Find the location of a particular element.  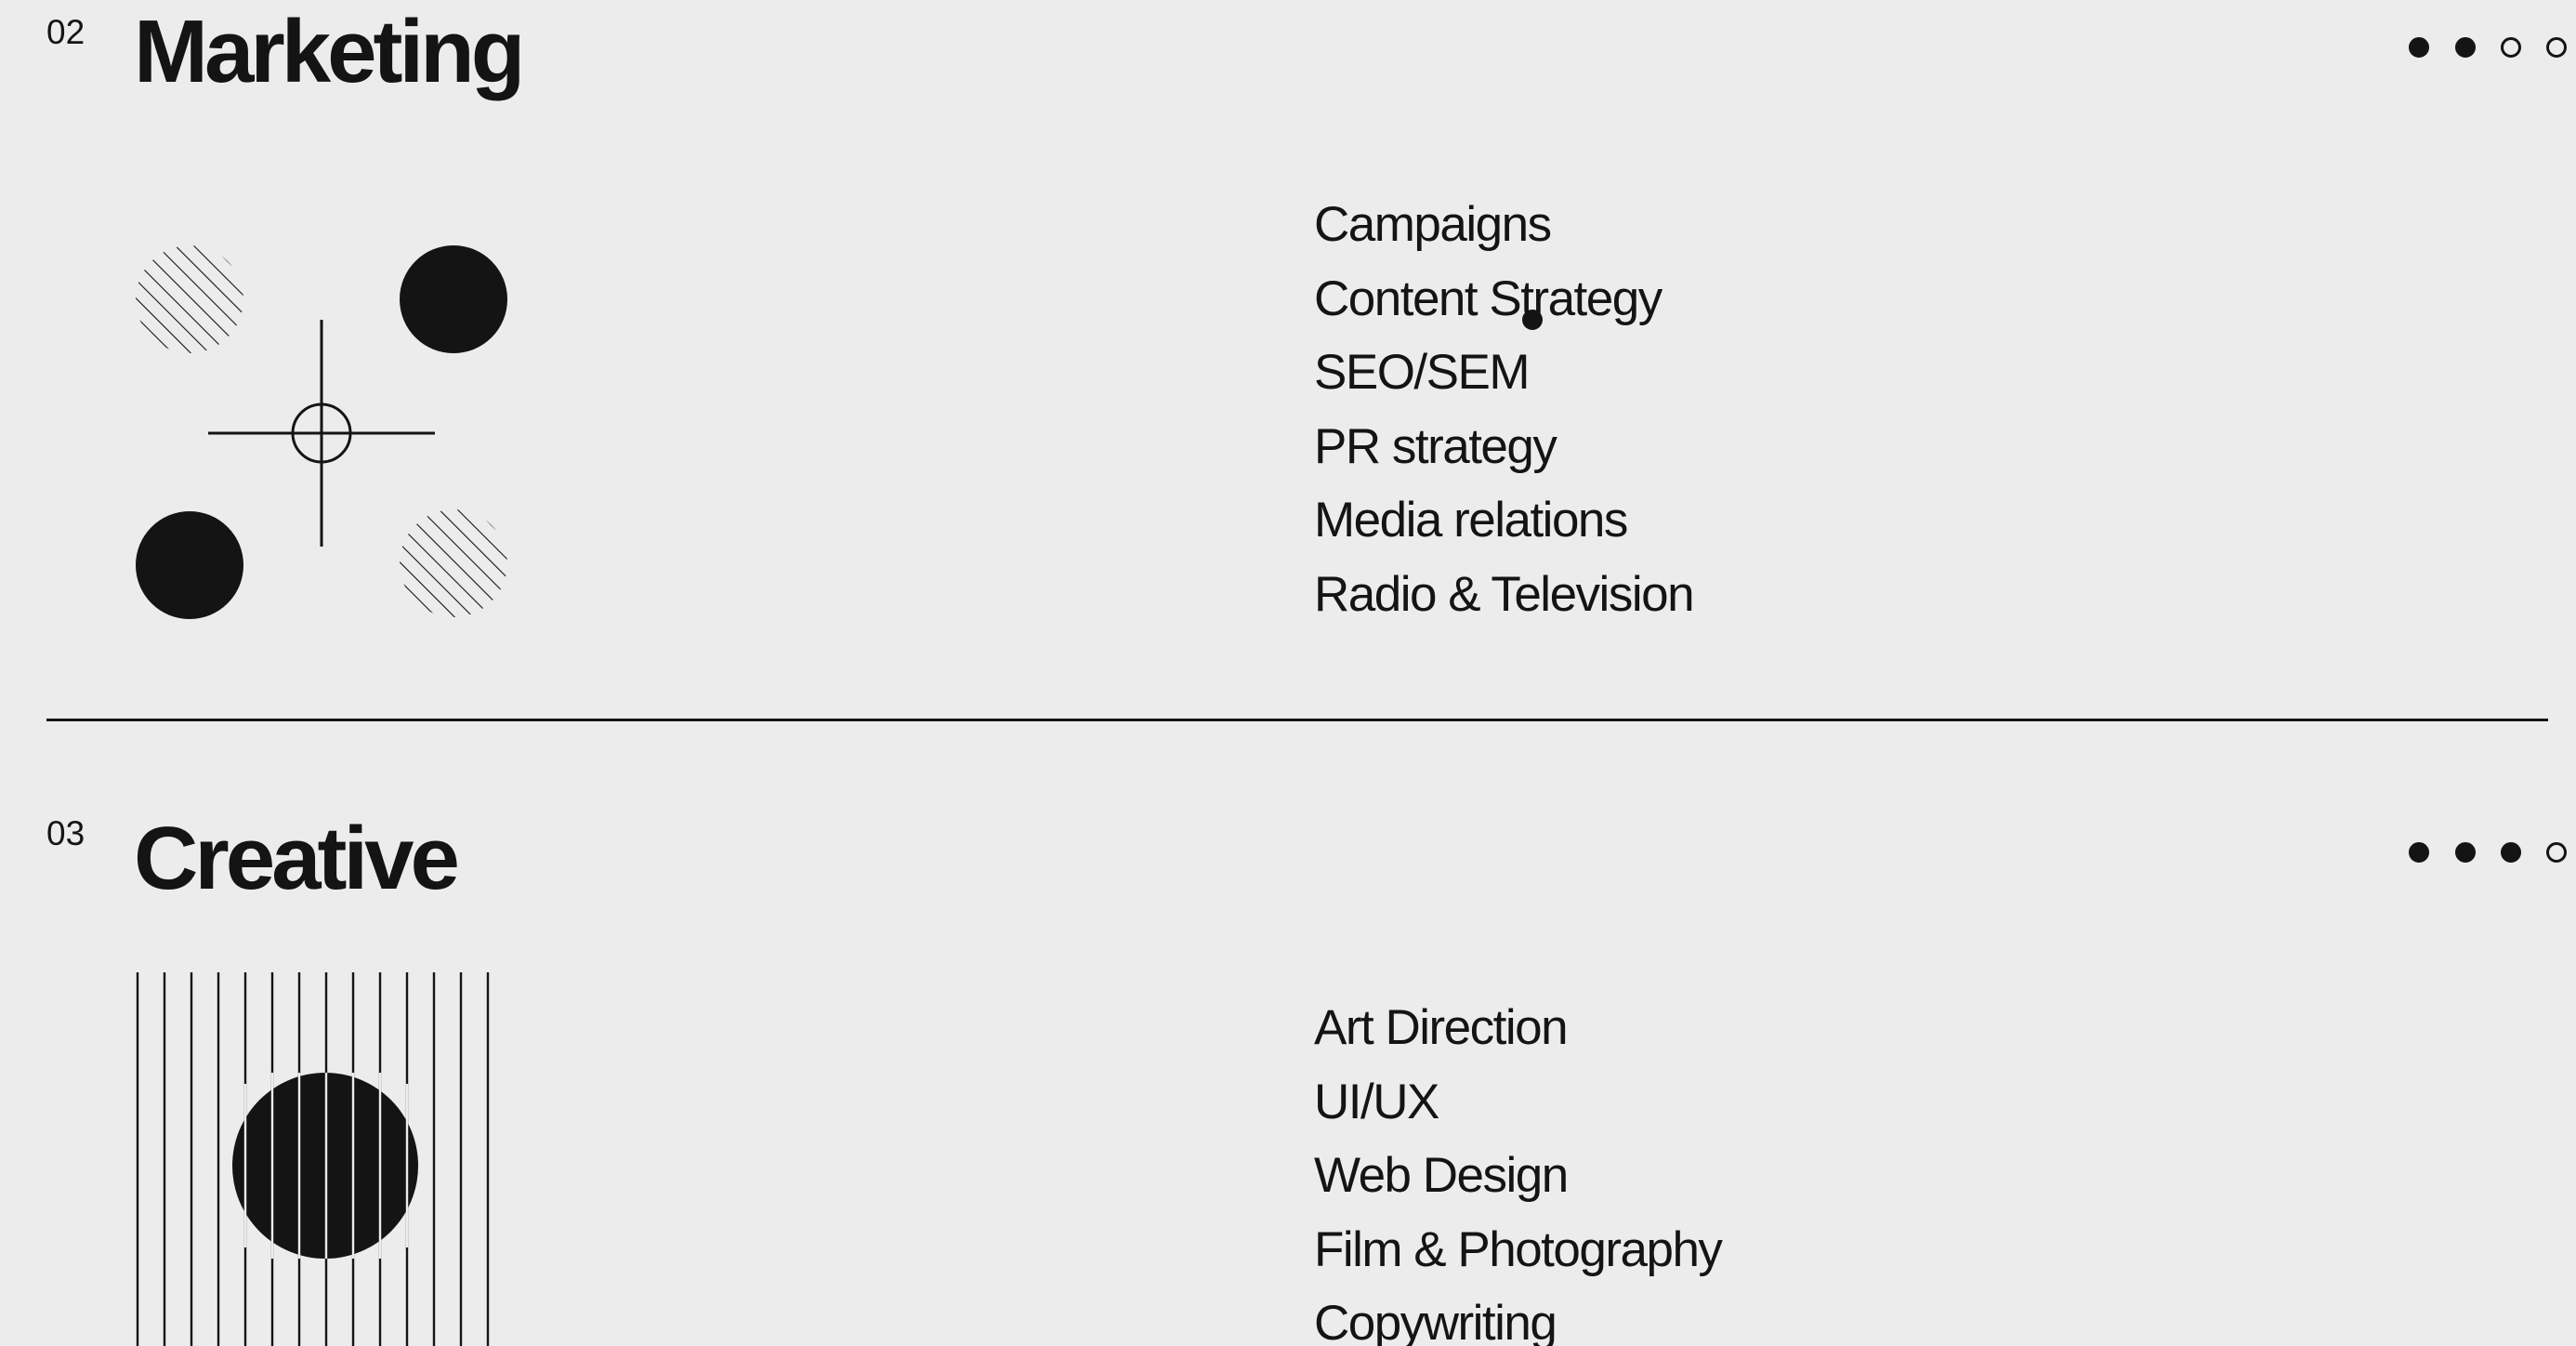

section-number: 02 is located at coordinates (65, 32).